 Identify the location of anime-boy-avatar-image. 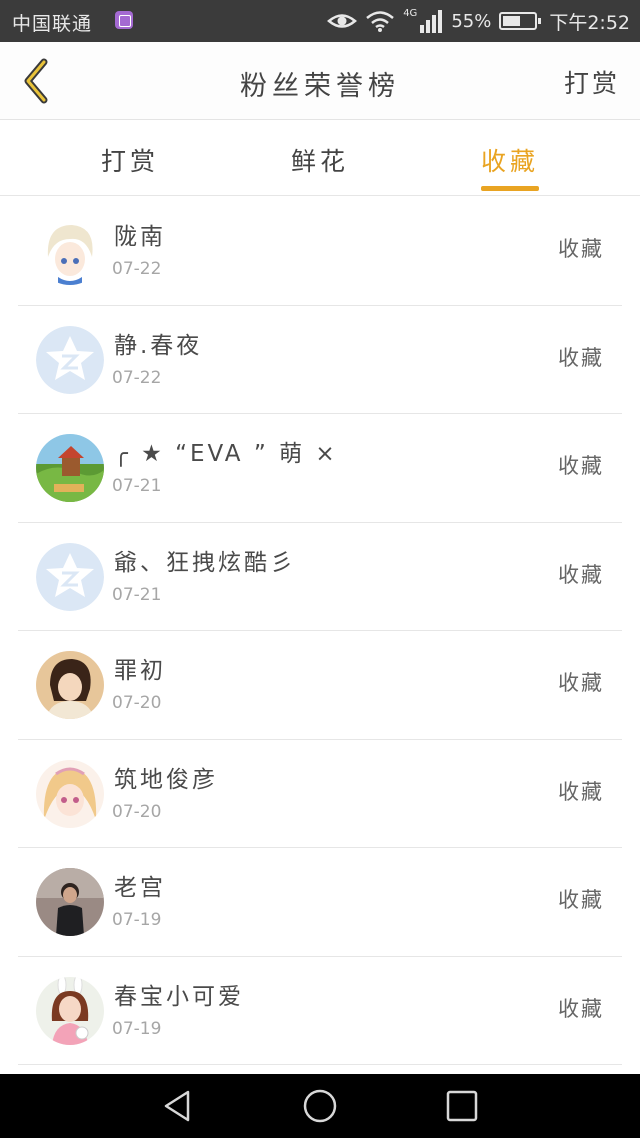
(70, 251).